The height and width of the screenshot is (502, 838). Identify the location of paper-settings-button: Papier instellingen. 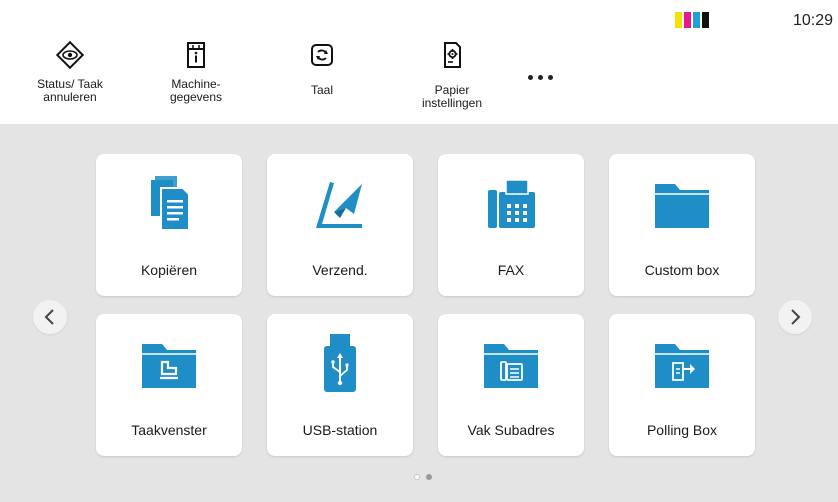
(452, 75).